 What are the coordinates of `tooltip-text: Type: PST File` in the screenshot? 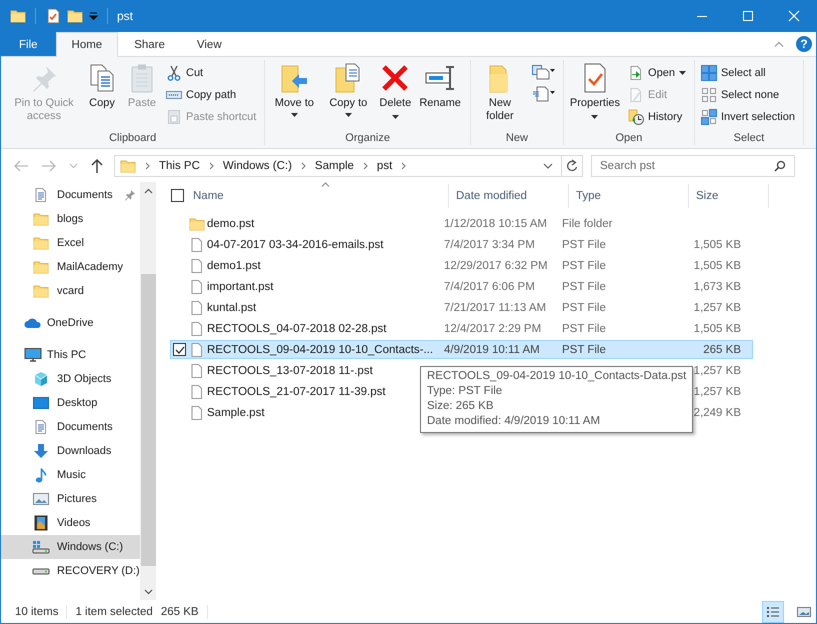 It's located at (465, 391).